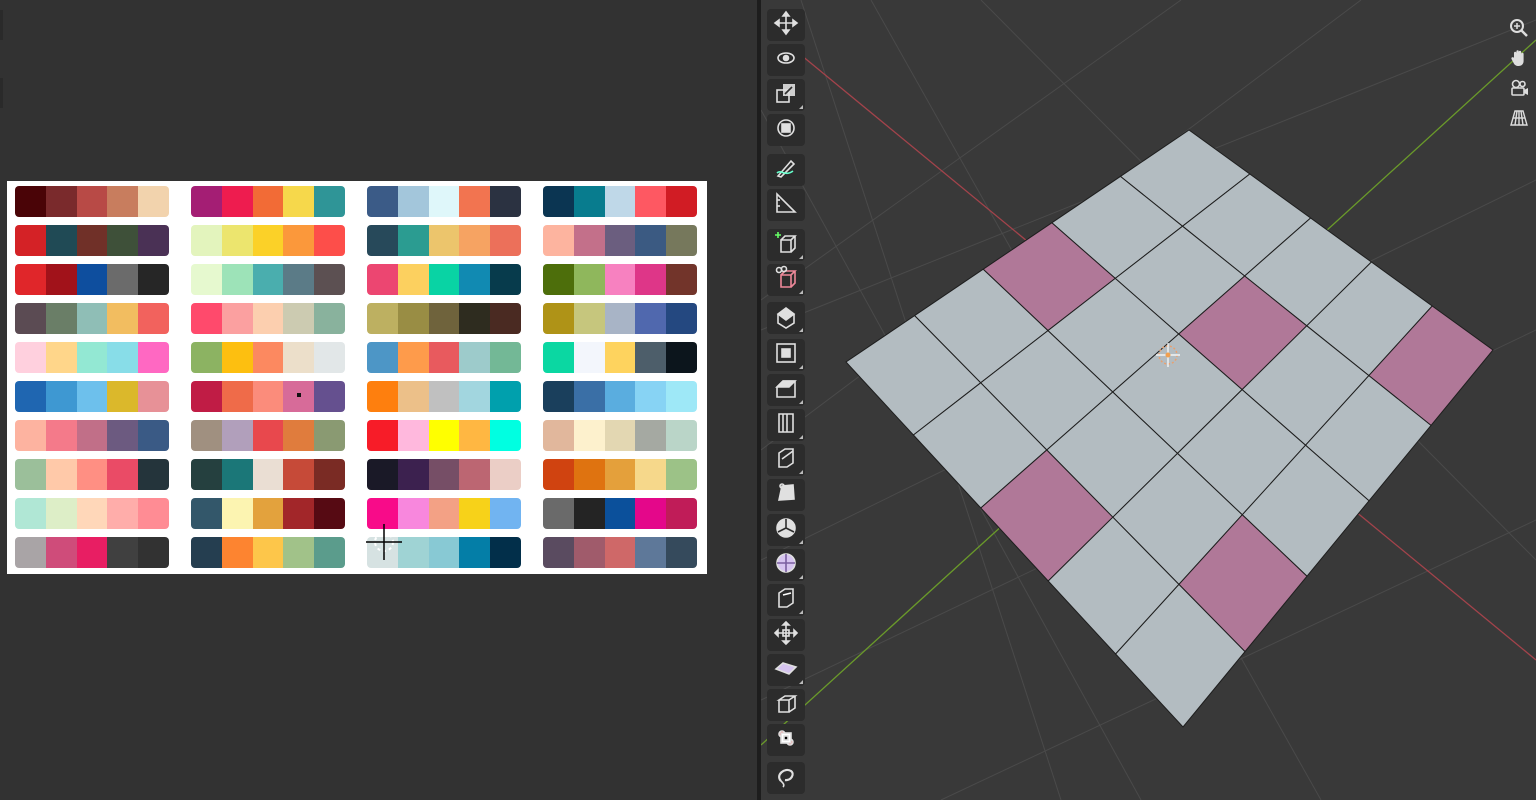 The height and width of the screenshot is (800, 1536). What do you see at coordinates (786, 565) in the screenshot?
I see `smooth-tool` at bounding box center [786, 565].